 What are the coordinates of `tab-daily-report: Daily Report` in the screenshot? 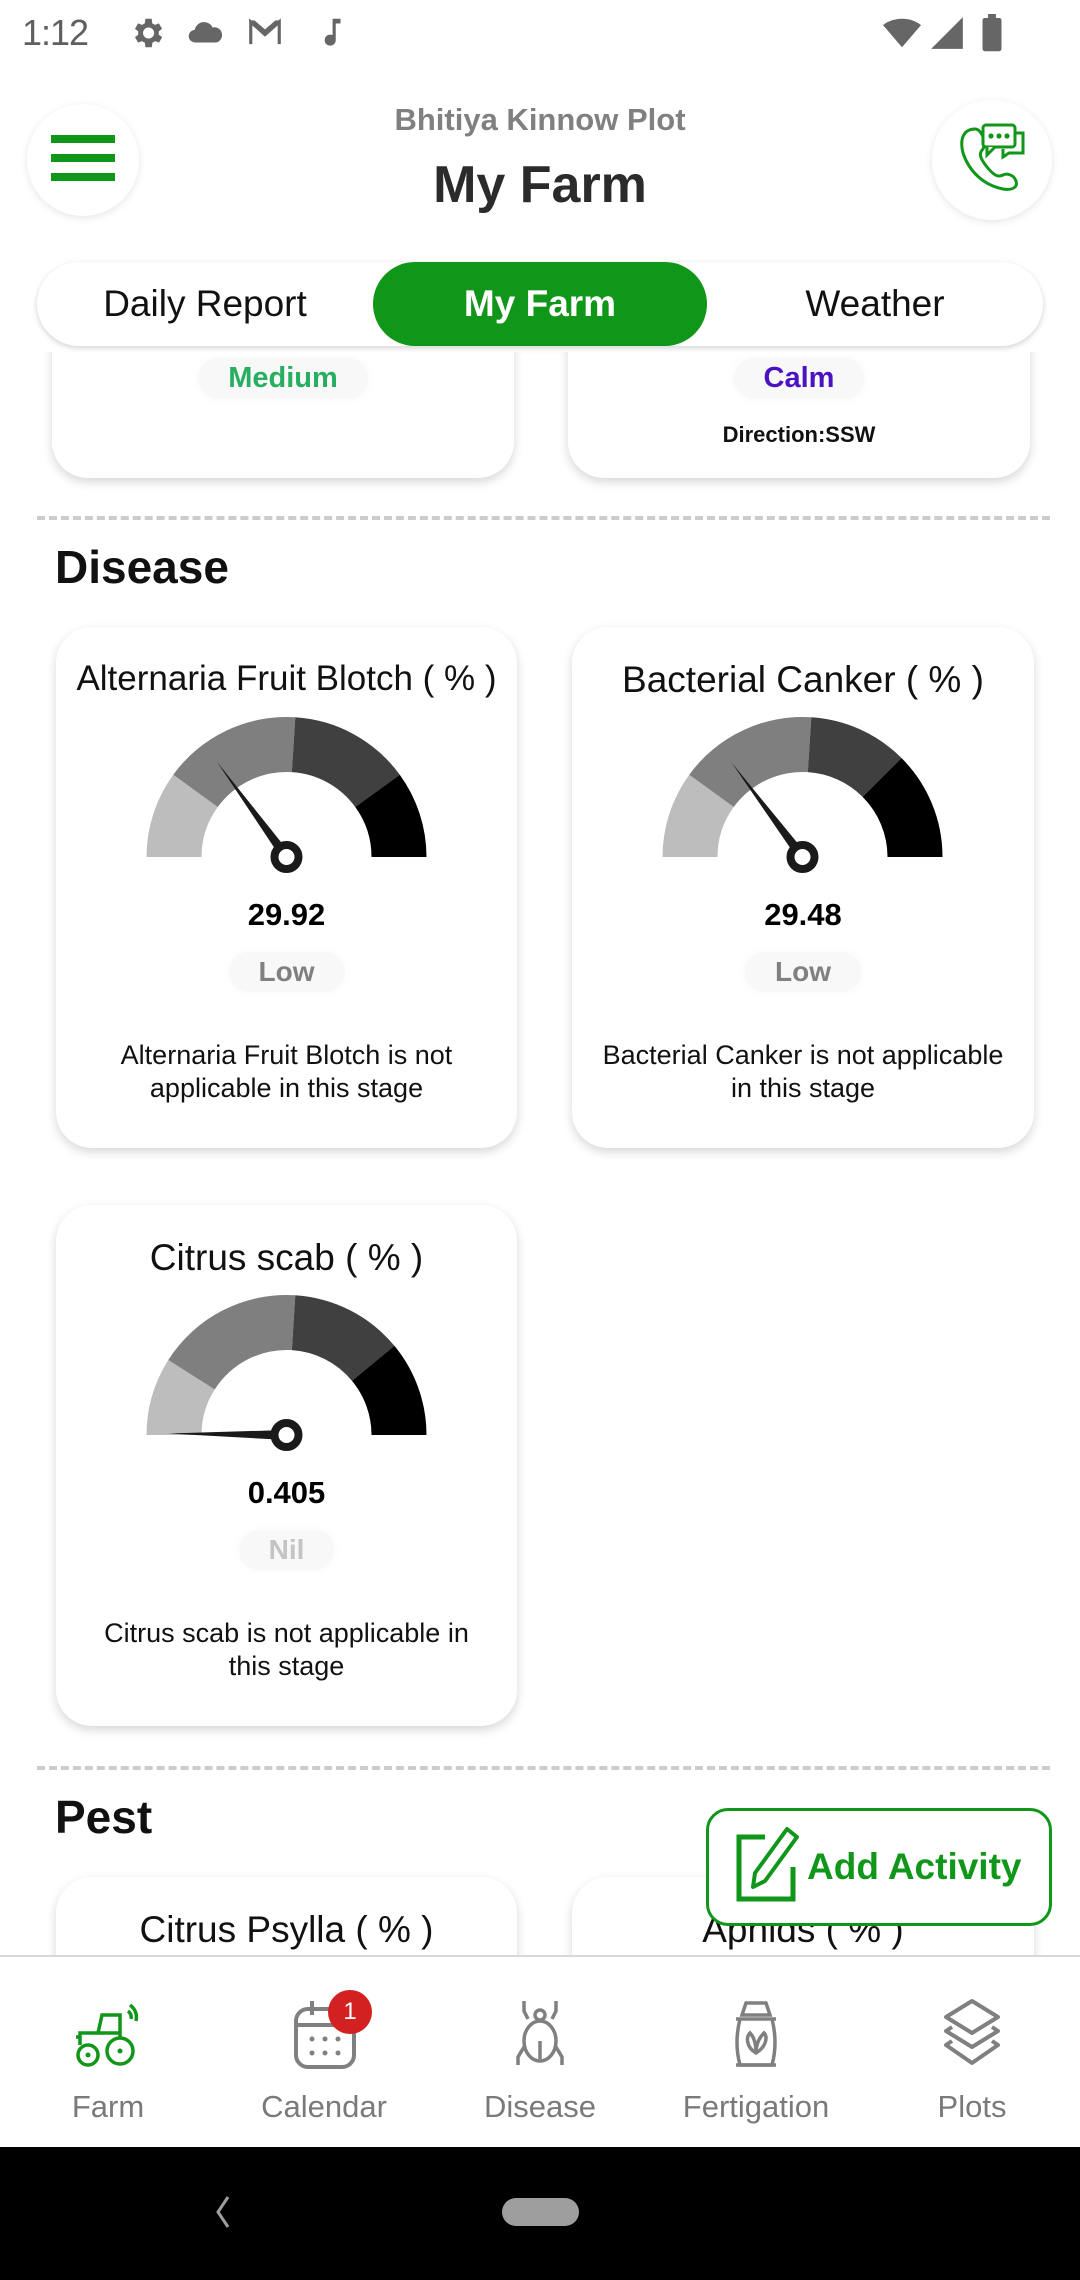 It's located at (205, 304).